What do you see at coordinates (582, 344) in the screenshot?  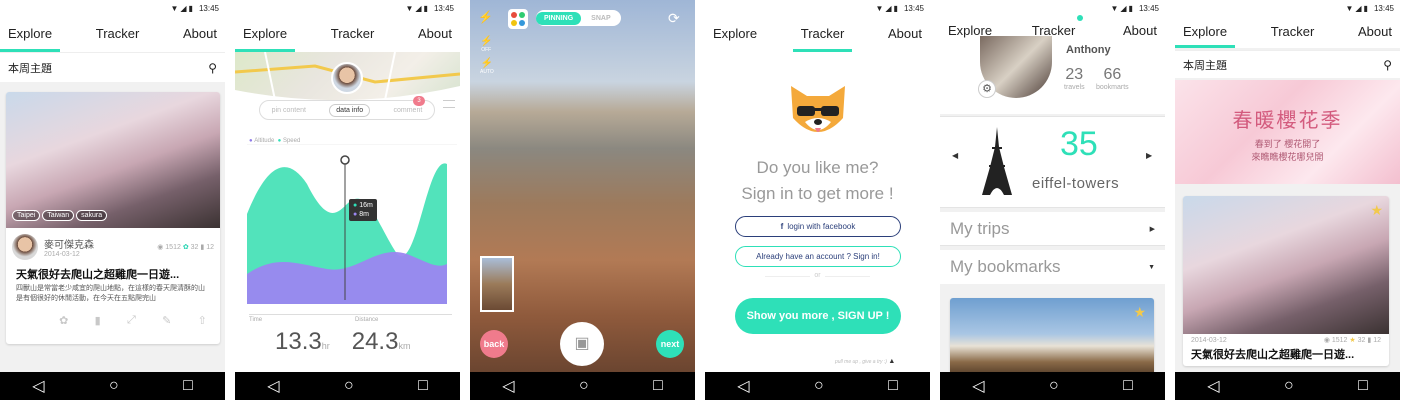 I see `shutter-button: ▣` at bounding box center [582, 344].